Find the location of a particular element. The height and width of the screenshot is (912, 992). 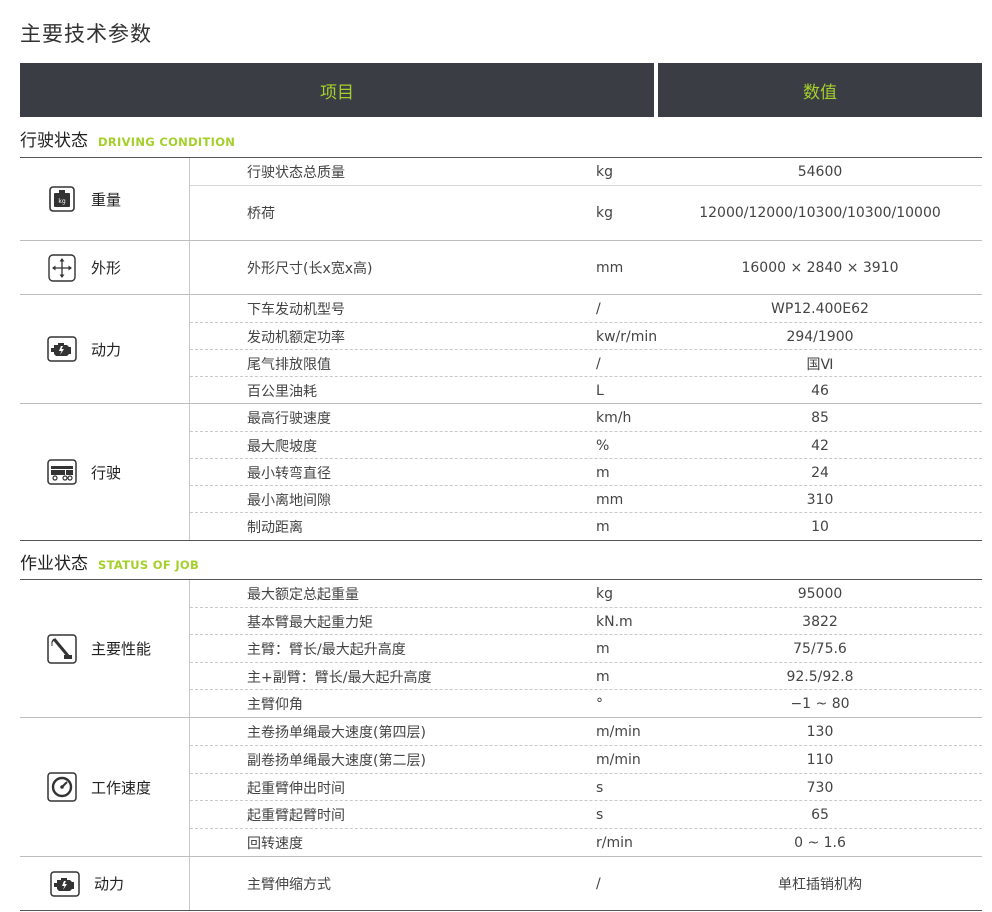

section-driving: 行驶状态 DRIVING CONDITION is located at coordinates (127, 138).